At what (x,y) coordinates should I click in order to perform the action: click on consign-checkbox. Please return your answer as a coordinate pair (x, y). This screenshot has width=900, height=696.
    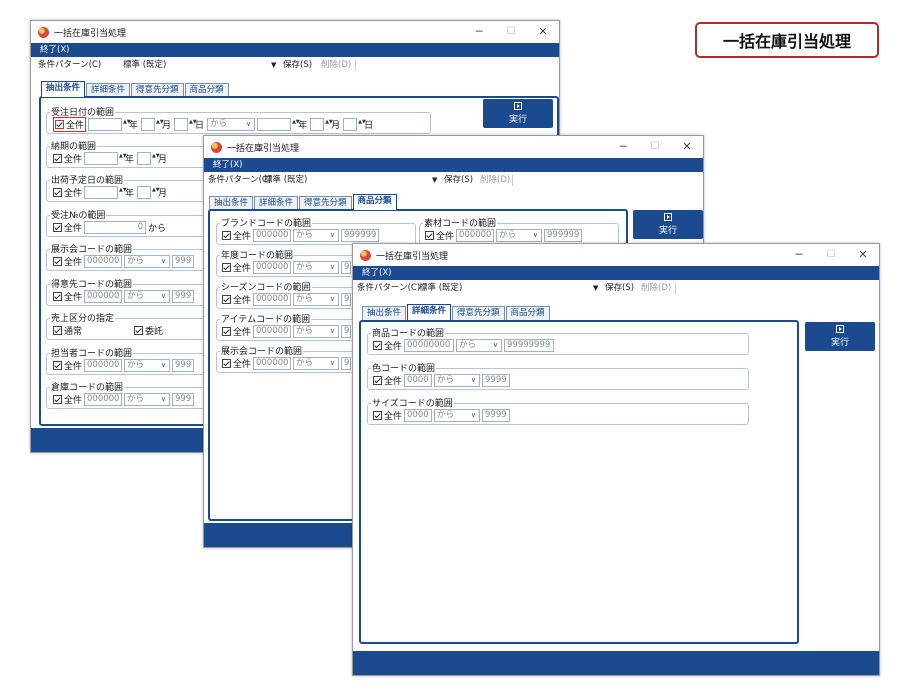
    Looking at the image, I should click on (139, 330).